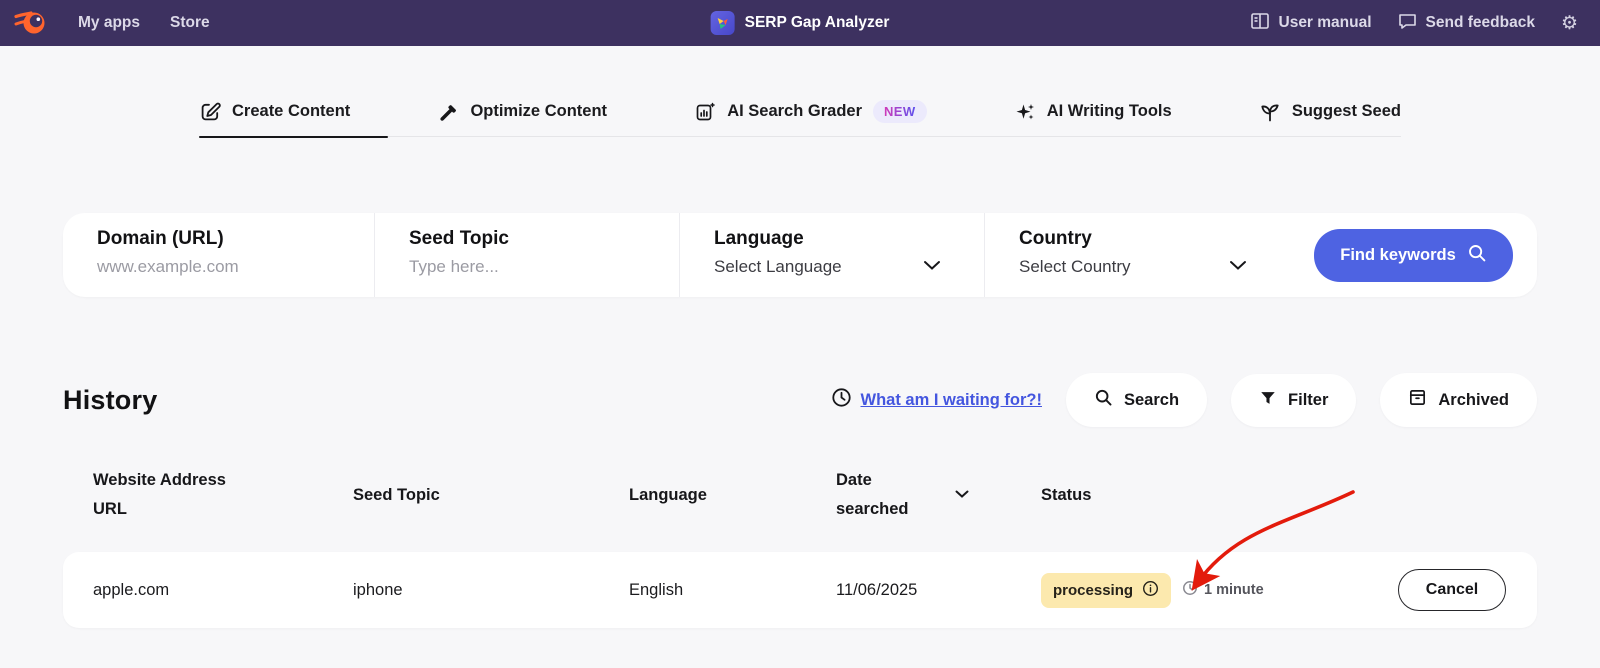 This screenshot has height=668, width=1600. I want to click on find-keywords-button: Find keywords, so click(1413, 255).